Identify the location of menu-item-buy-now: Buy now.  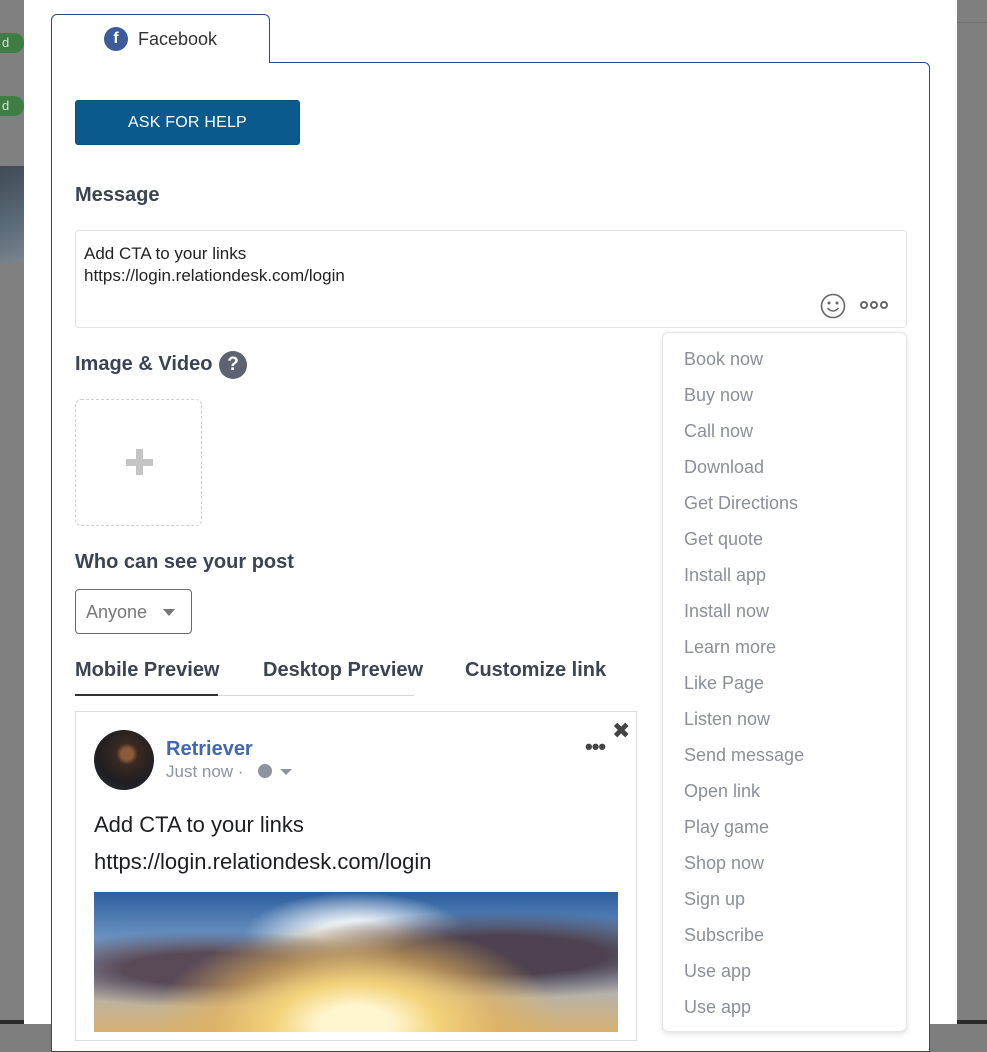
(718, 395).